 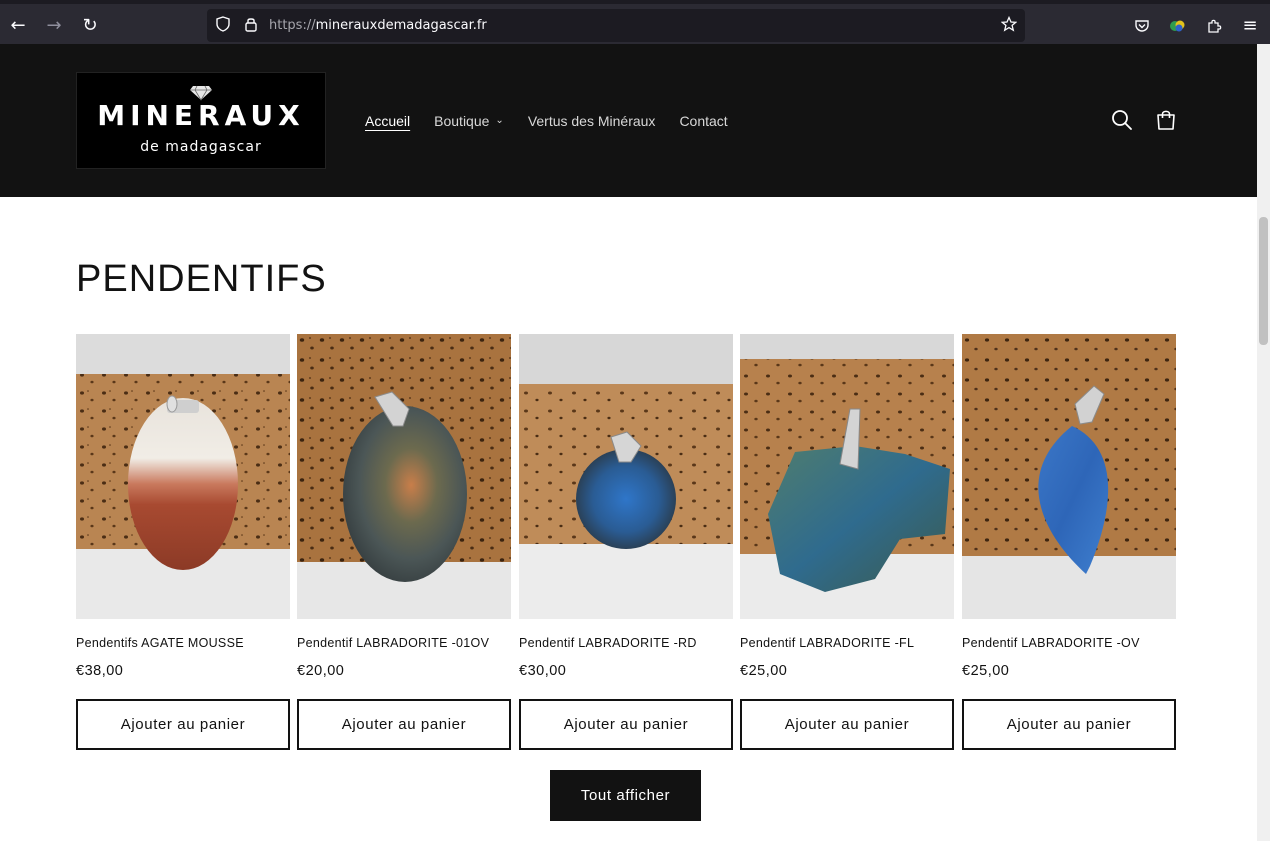 I want to click on nav-item-accueil: Accueil, so click(x=387, y=121).